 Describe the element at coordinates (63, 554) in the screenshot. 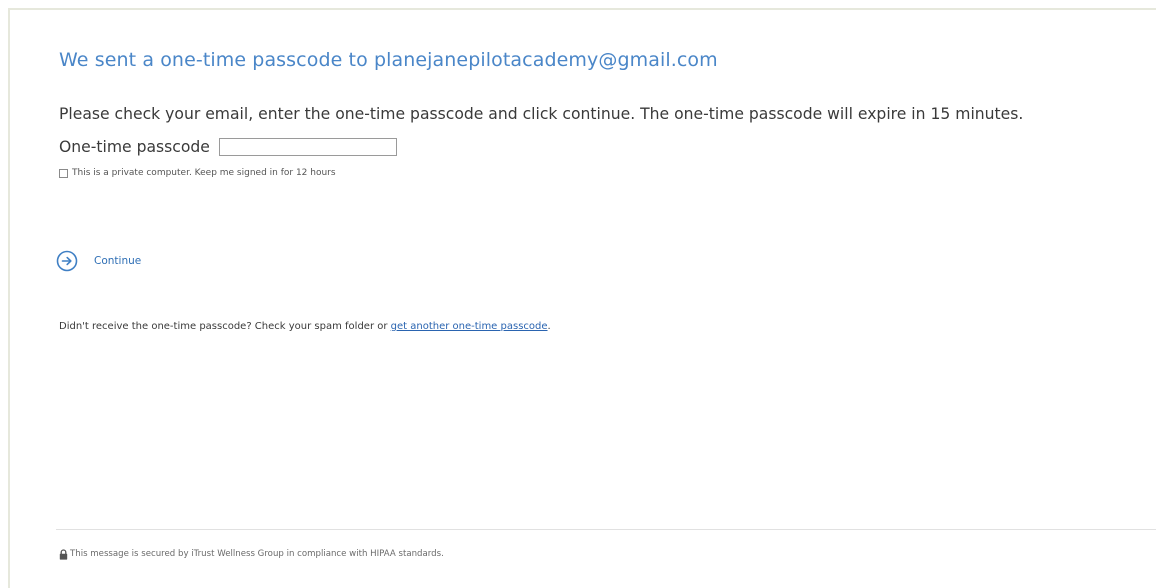

I see `lock-icon` at that location.